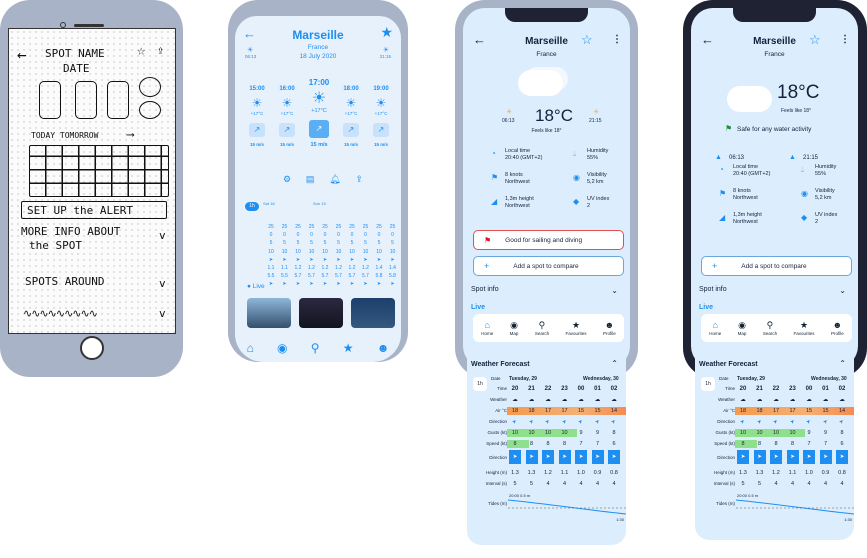 The image size is (867, 558). What do you see at coordinates (809, 389) in the screenshot?
I see `time-cell: 00` at bounding box center [809, 389].